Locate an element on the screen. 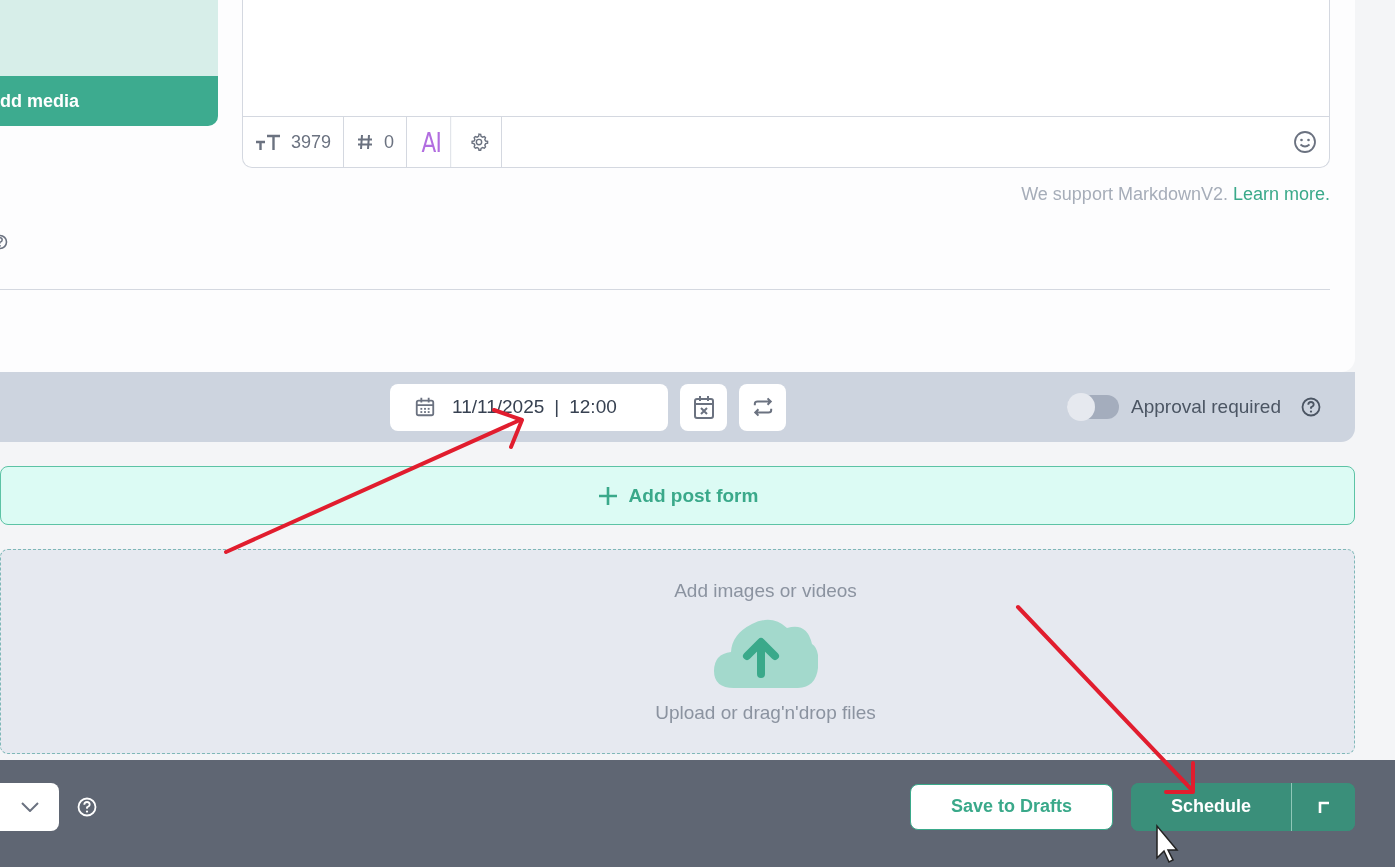 This screenshot has width=1395, height=867. calendar-x-icon is located at coordinates (703, 407).